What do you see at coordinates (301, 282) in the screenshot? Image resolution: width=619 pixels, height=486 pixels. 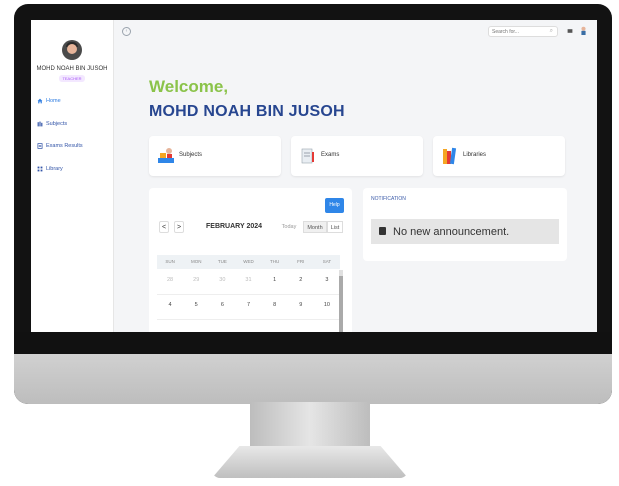 I see `calendar-day: 2` at bounding box center [301, 282].